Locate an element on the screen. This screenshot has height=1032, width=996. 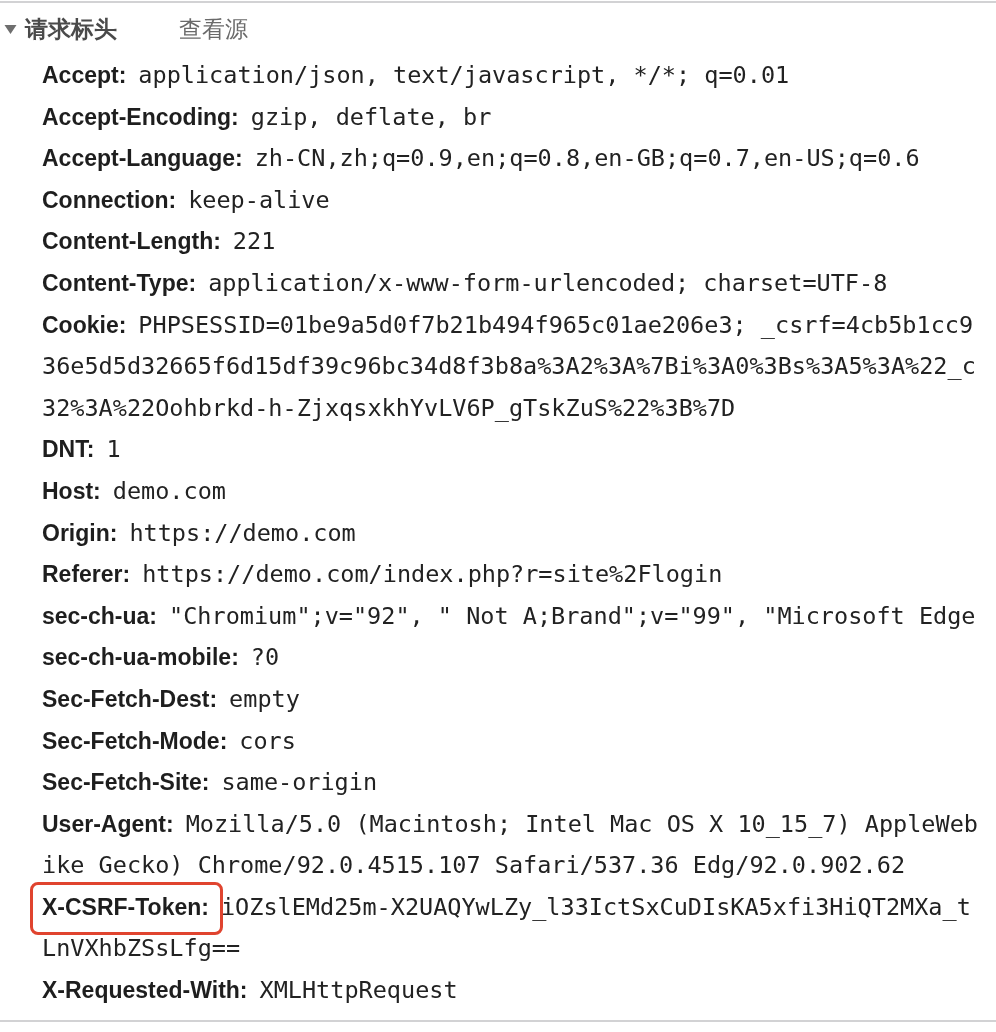
header-name: sec-ch-ua-mobile: is located at coordinates (140, 657).